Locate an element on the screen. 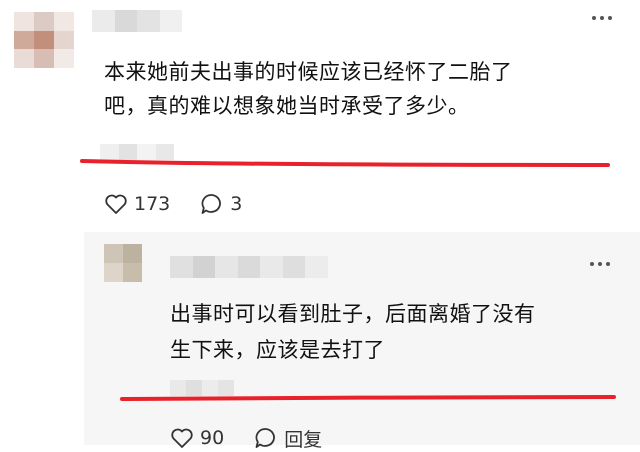 This screenshot has width=640, height=452. reply-text-line: 出事时可以看到肚子，后面离婚了没有 is located at coordinates (353, 314).